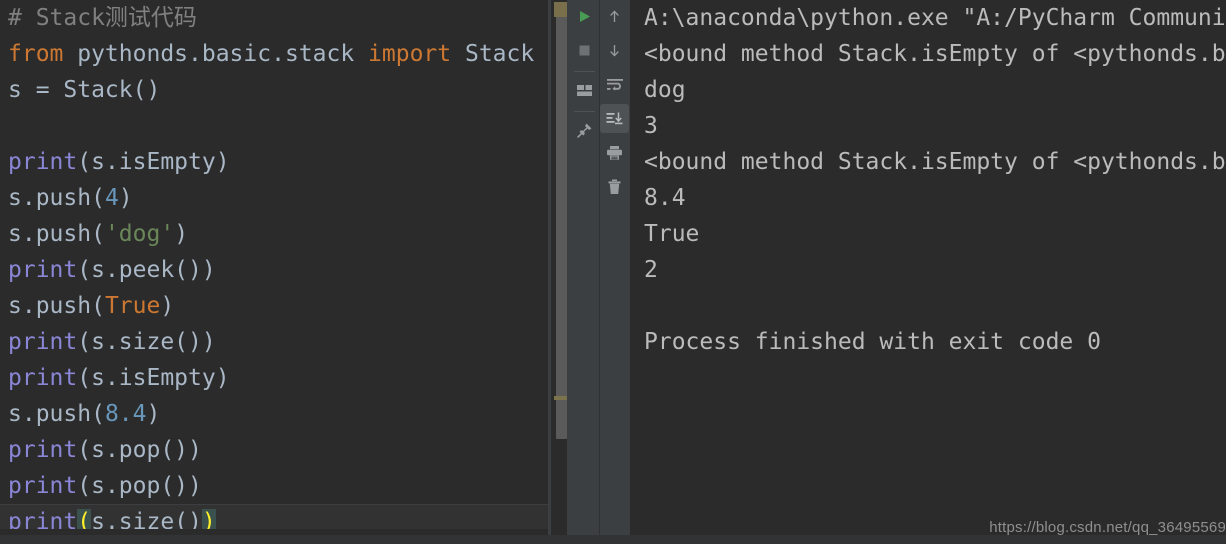 Image resolution: width=1226 pixels, height=544 pixels. I want to click on code-token: import, so click(410, 54).